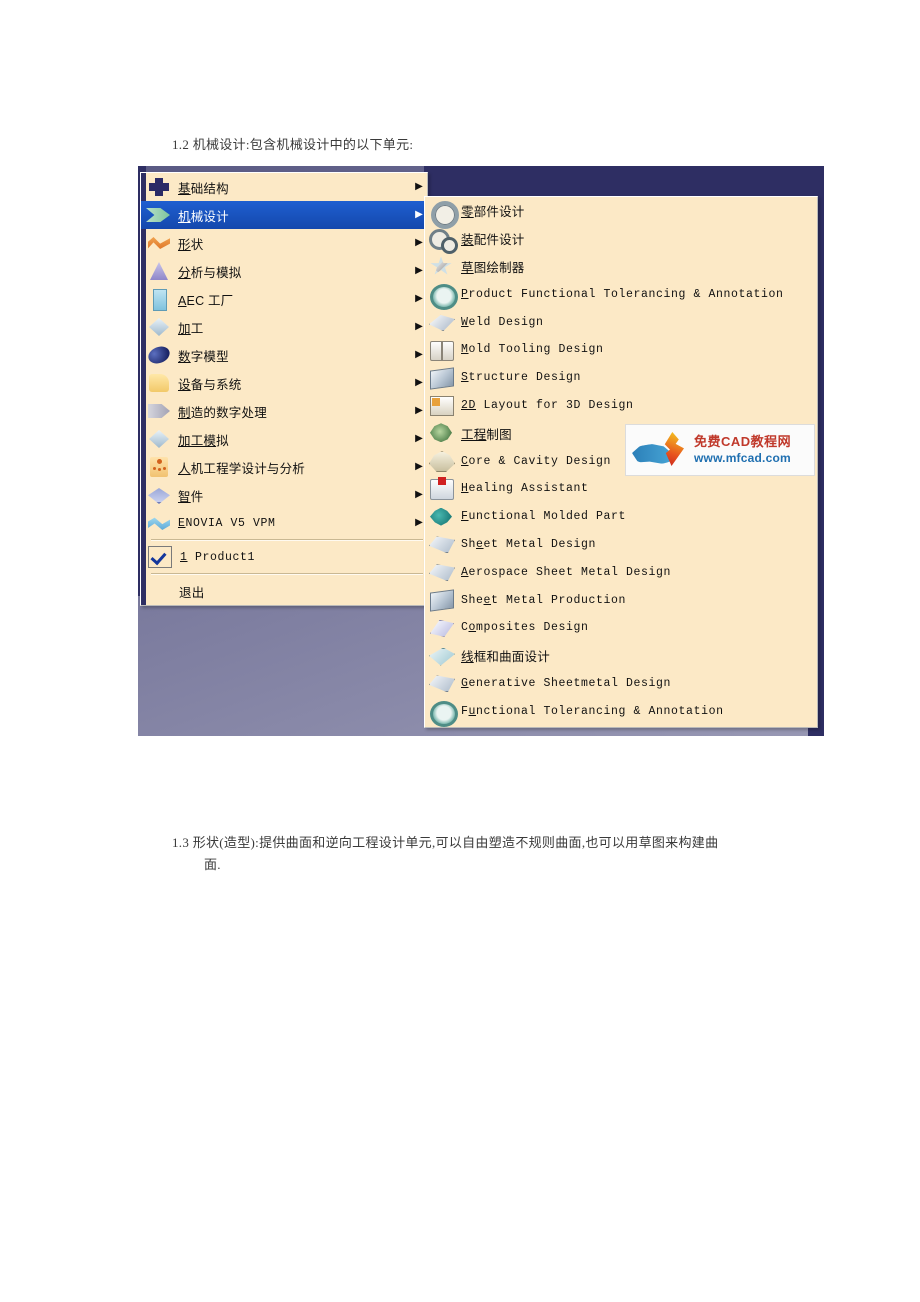 The image size is (920, 1302). Describe the element at coordinates (159, 299) in the screenshot. I see `blue-tower-icon` at that location.